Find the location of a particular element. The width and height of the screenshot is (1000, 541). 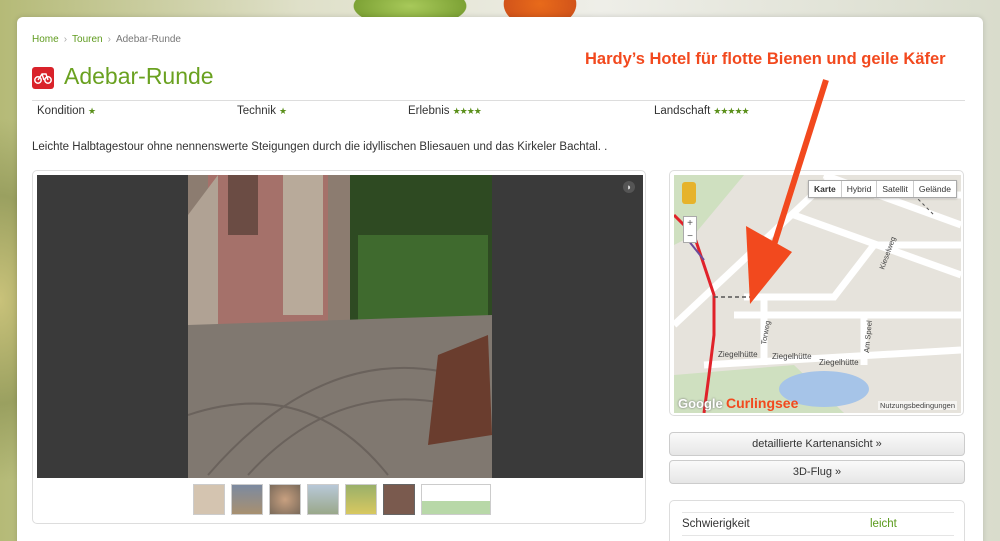

breadcrumb-home: Home is located at coordinates (45, 39).